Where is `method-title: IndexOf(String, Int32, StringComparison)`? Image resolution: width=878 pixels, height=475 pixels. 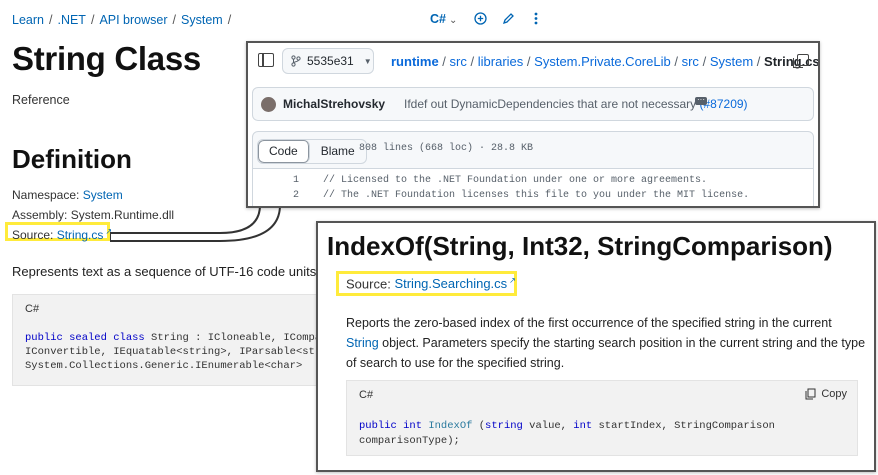
method-title: IndexOf(String, Int32, StringComparison) is located at coordinates (580, 246).